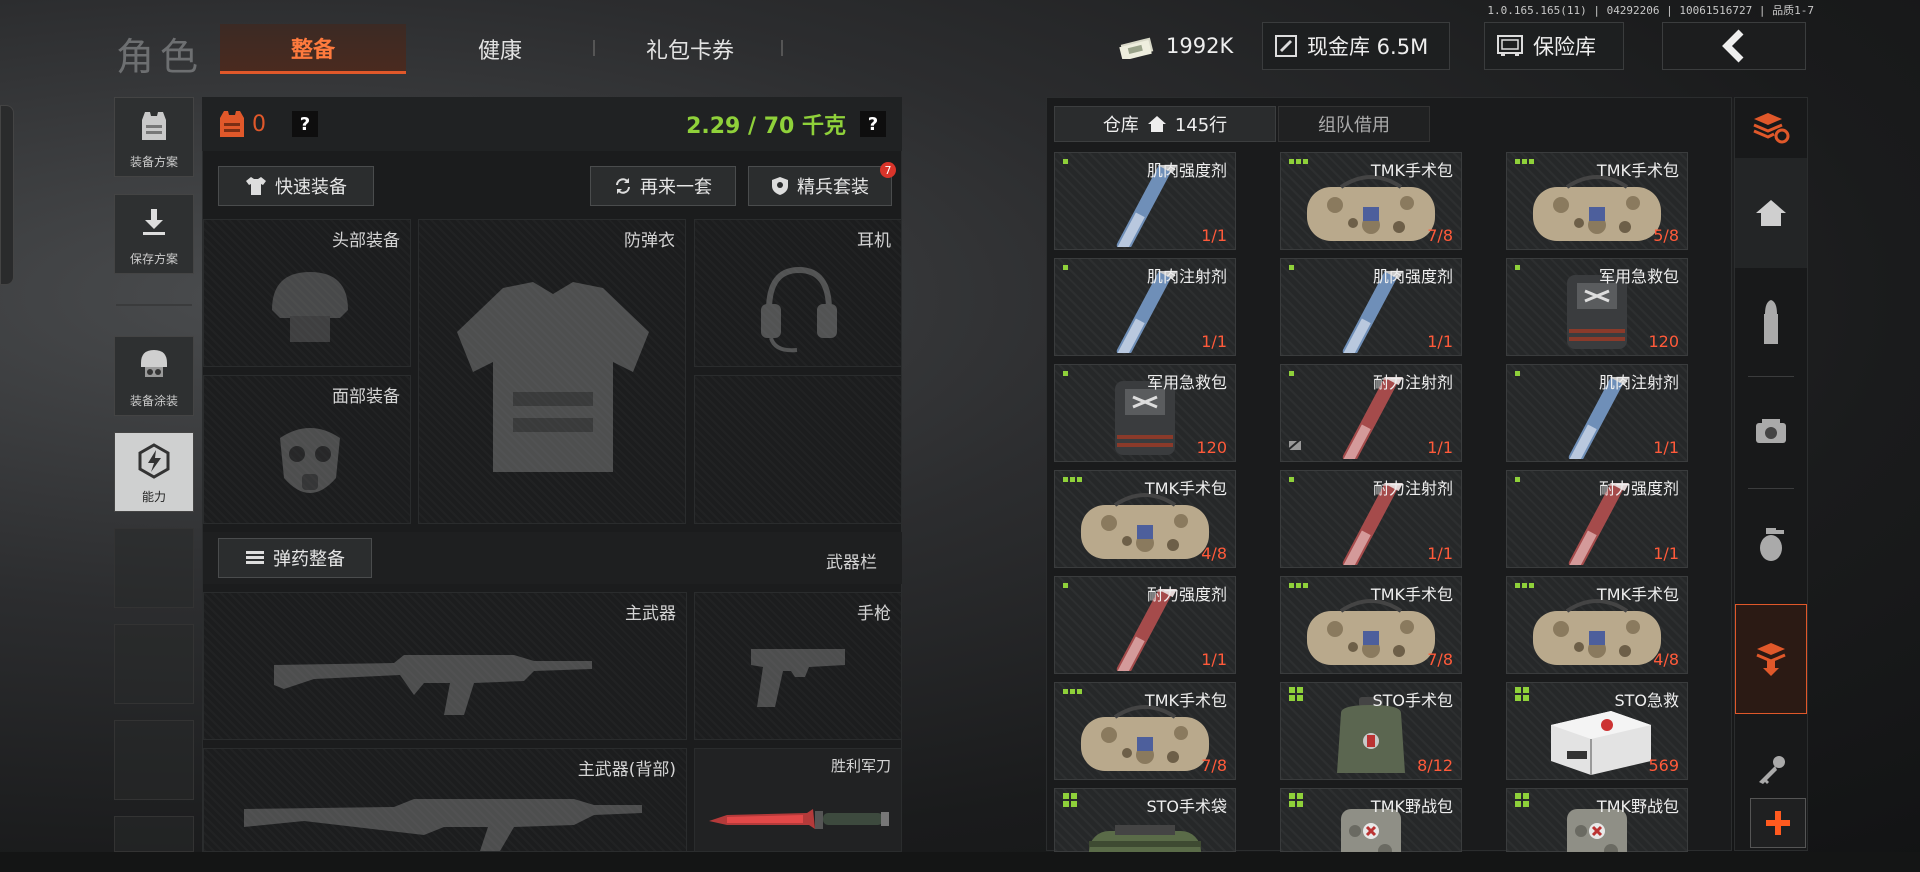 Image resolution: width=1920 pixels, height=872 pixels. I want to click on tab-warehouse: 仓库 145行, so click(1165, 124).